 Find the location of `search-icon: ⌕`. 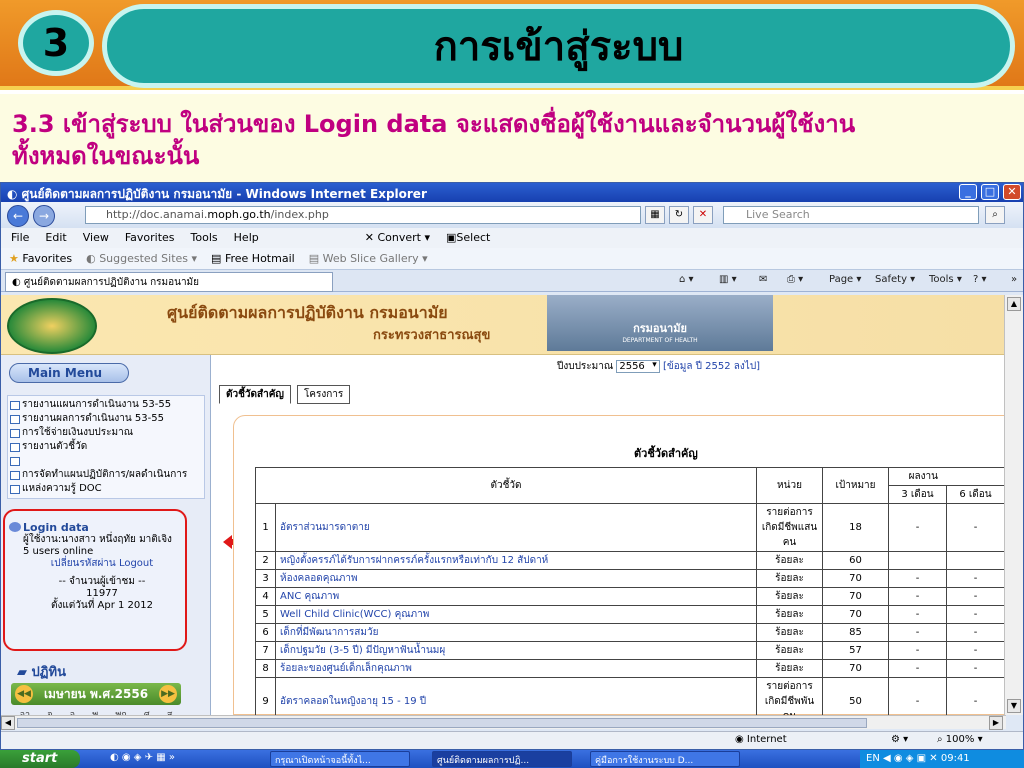

search-icon: ⌕ is located at coordinates (995, 215).